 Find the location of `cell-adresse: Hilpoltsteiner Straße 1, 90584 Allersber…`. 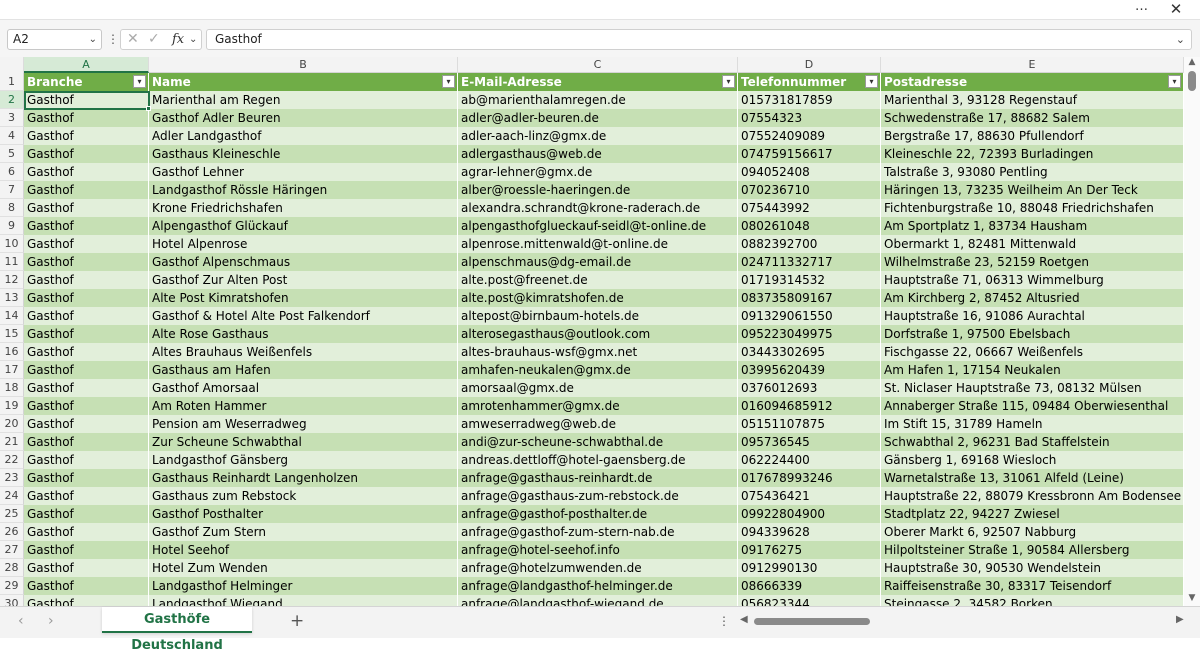

cell-adresse: Hilpoltsteiner Straße 1, 90584 Allersber… is located at coordinates (1032, 550).